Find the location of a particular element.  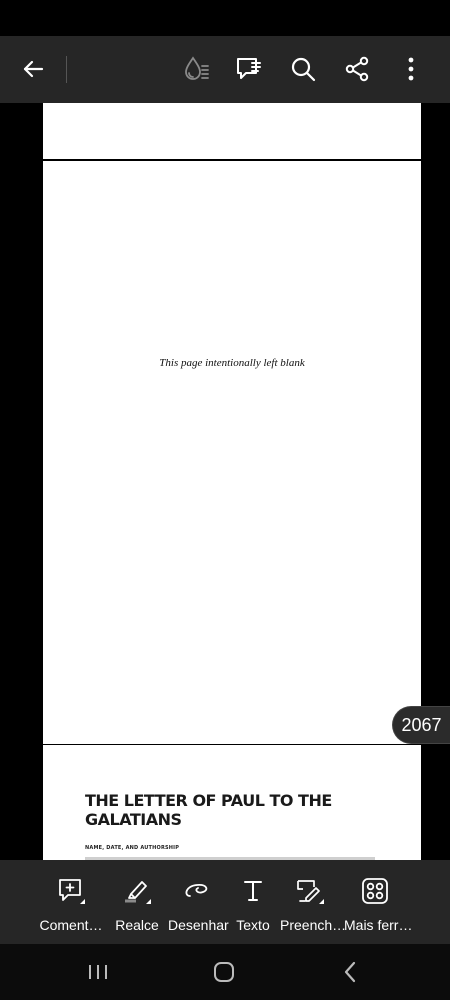

text-tool: Texto is located at coordinates (253, 902).